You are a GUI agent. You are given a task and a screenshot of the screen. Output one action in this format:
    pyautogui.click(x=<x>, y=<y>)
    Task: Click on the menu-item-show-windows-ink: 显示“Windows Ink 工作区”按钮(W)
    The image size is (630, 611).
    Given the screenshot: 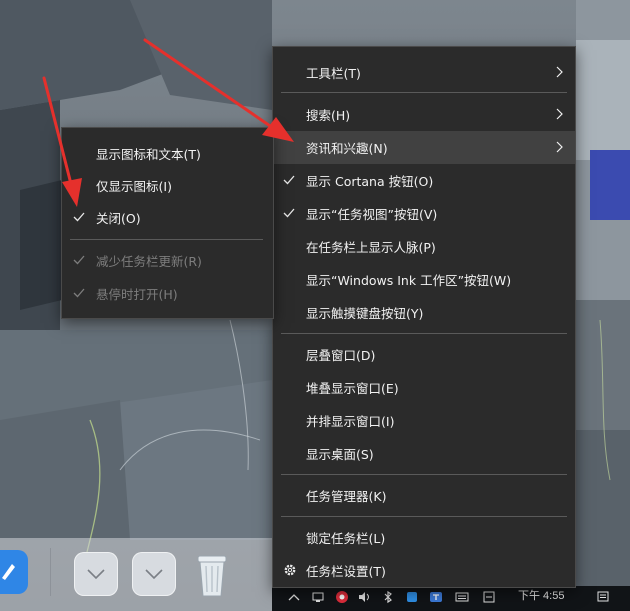 What is the action you would take?
    pyautogui.click(x=424, y=279)
    